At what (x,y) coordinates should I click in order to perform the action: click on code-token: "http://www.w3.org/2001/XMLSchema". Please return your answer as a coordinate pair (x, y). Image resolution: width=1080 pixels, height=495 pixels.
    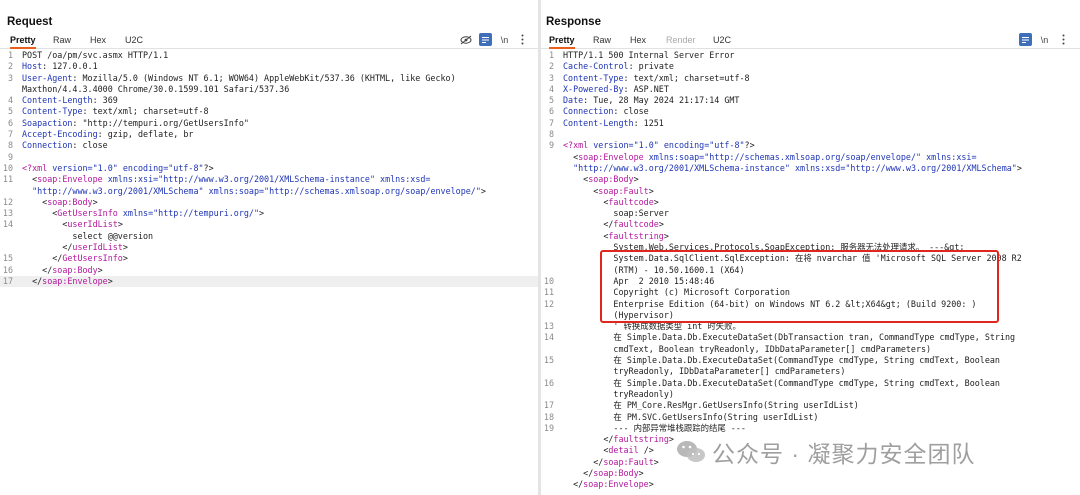
    Looking at the image, I should click on (931, 167).